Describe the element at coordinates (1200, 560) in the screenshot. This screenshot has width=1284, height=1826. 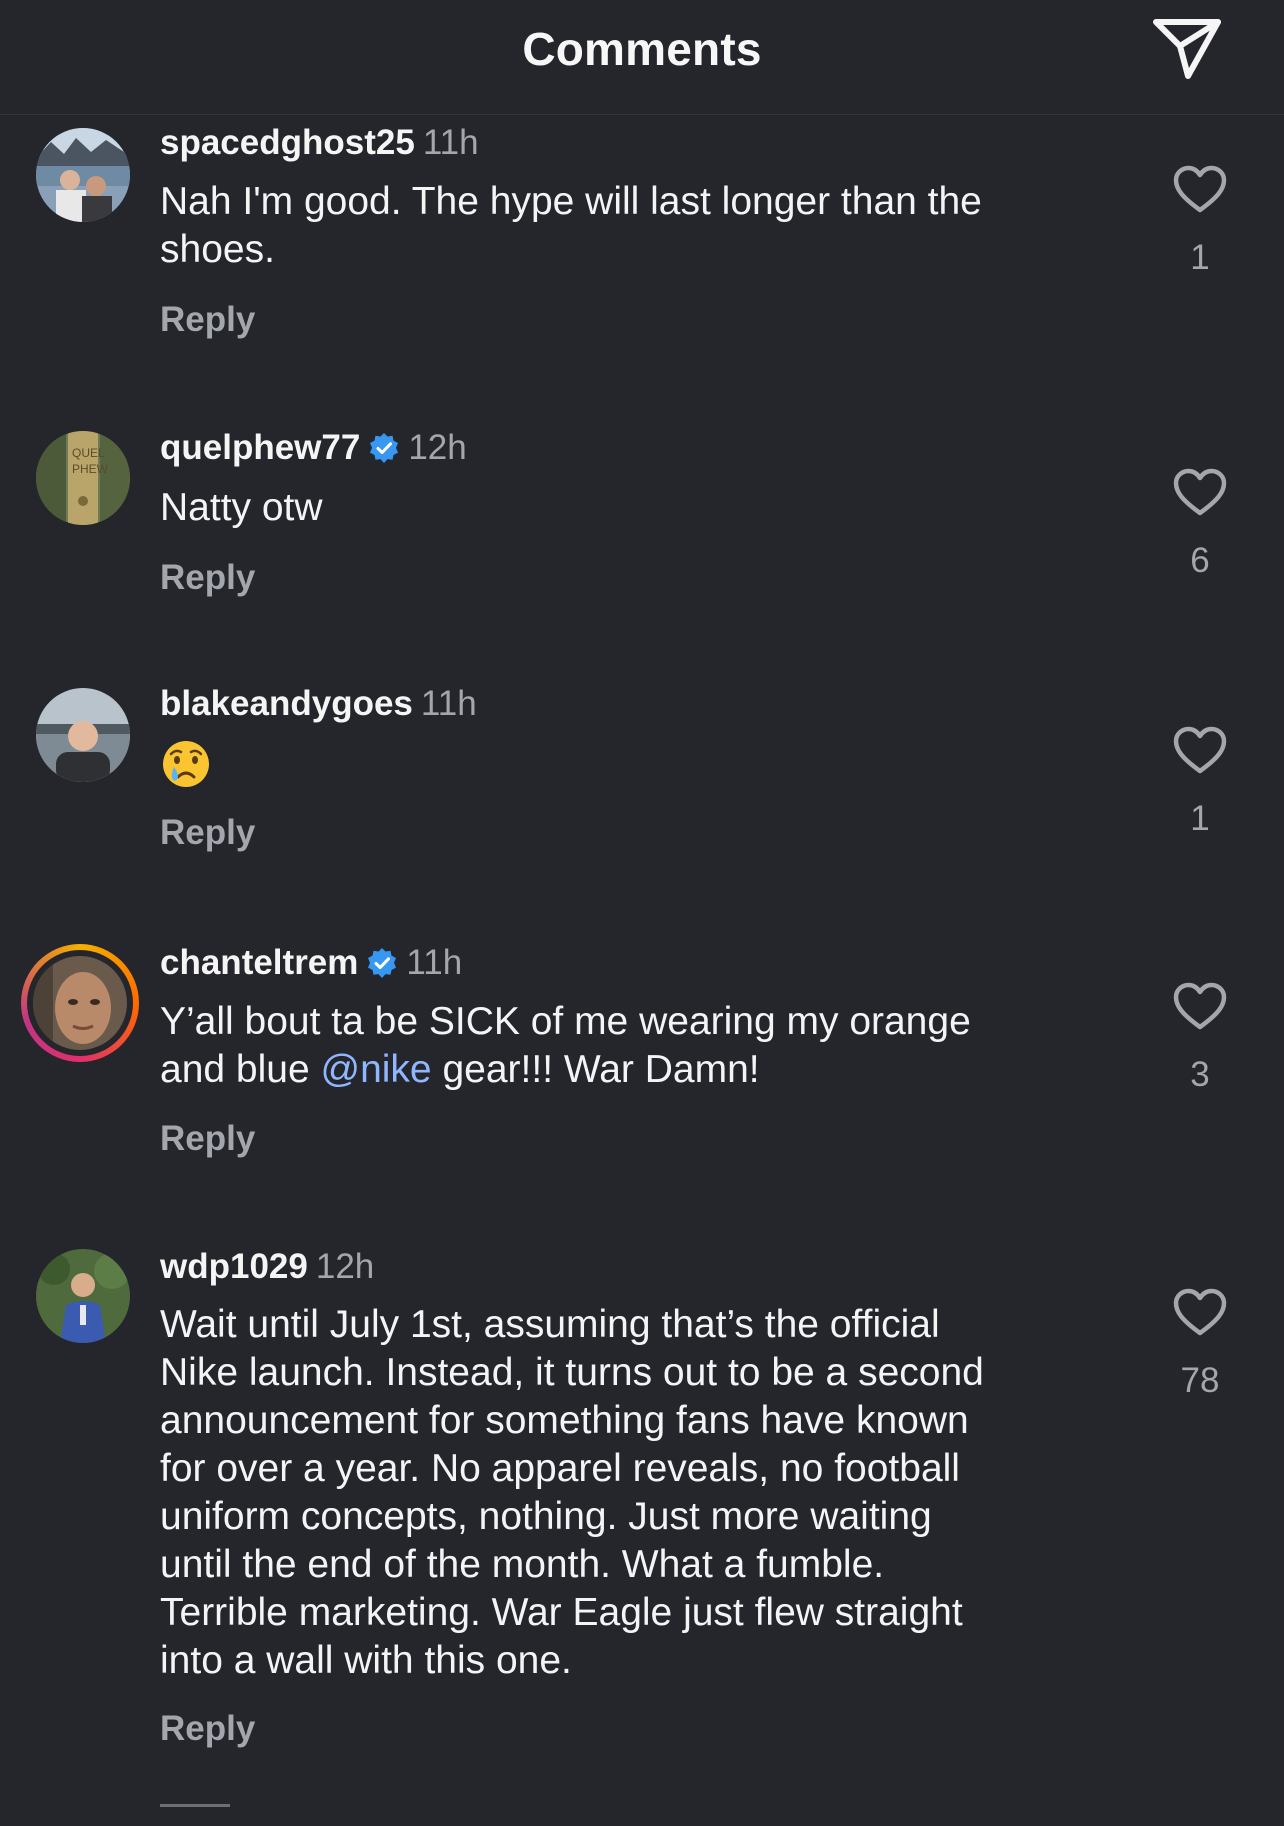
I see `like-count: 6` at that location.